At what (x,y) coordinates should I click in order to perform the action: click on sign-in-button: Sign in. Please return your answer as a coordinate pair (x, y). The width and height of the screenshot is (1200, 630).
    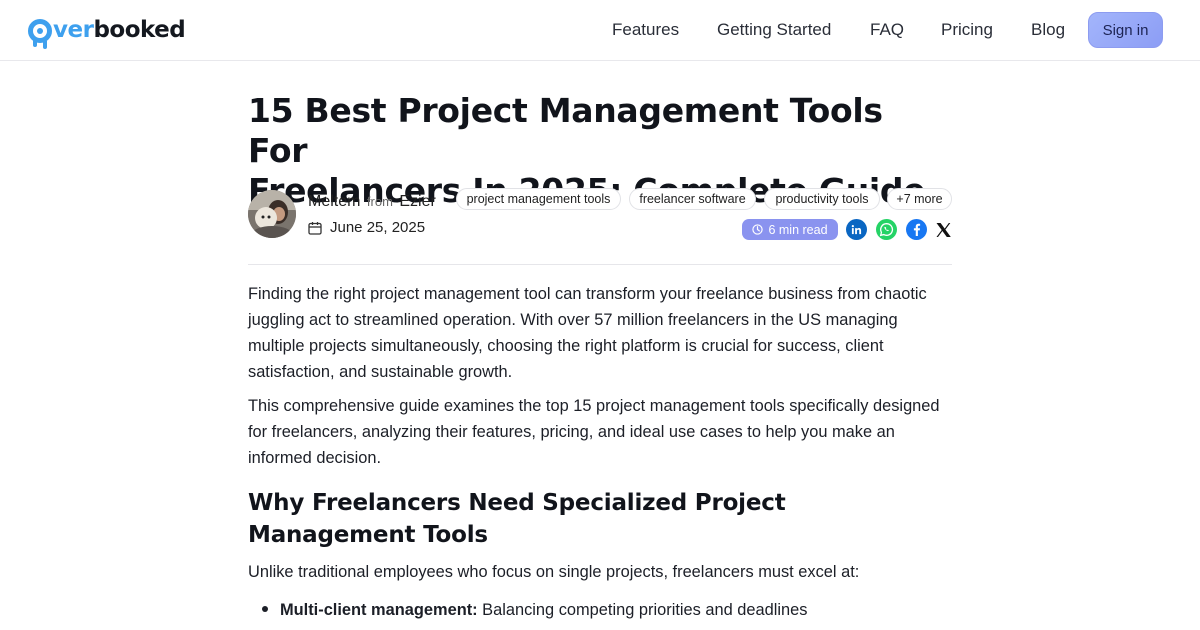
    Looking at the image, I should click on (1125, 30).